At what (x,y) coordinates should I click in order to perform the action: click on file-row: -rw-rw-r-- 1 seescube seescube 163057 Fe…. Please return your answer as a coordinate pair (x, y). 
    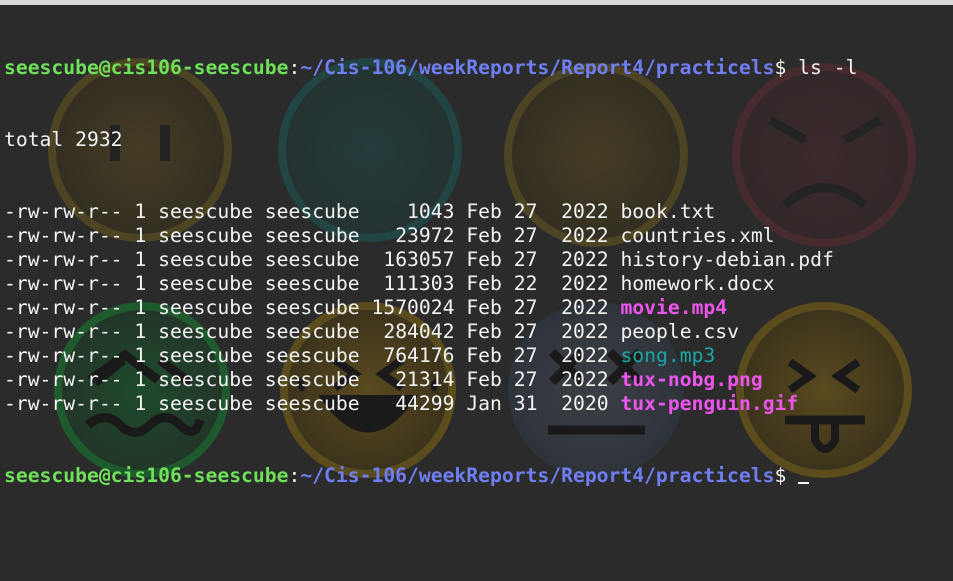
    Looking at the image, I should click on (430, 260).